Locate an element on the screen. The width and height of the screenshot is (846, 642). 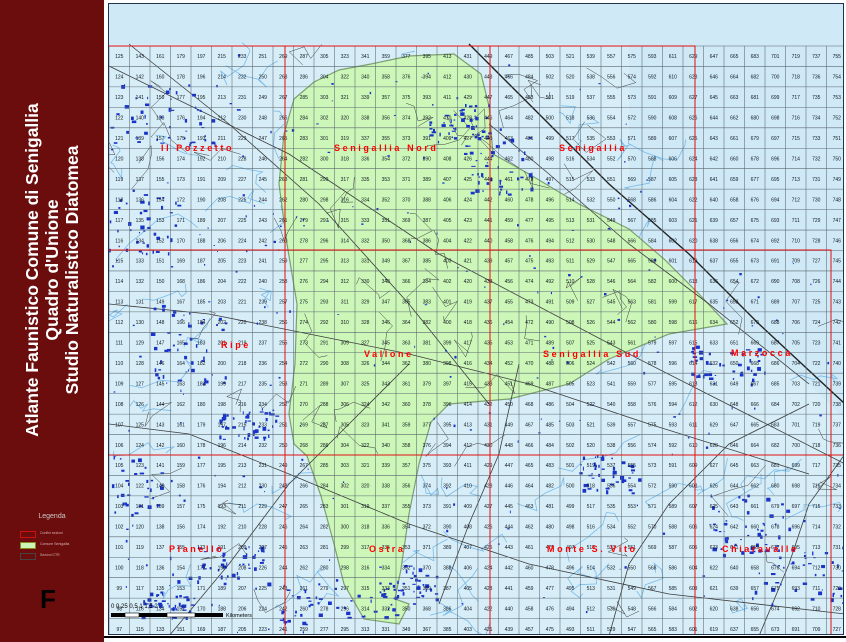
grid-cell-number: 480 is located at coordinates (529, 159).